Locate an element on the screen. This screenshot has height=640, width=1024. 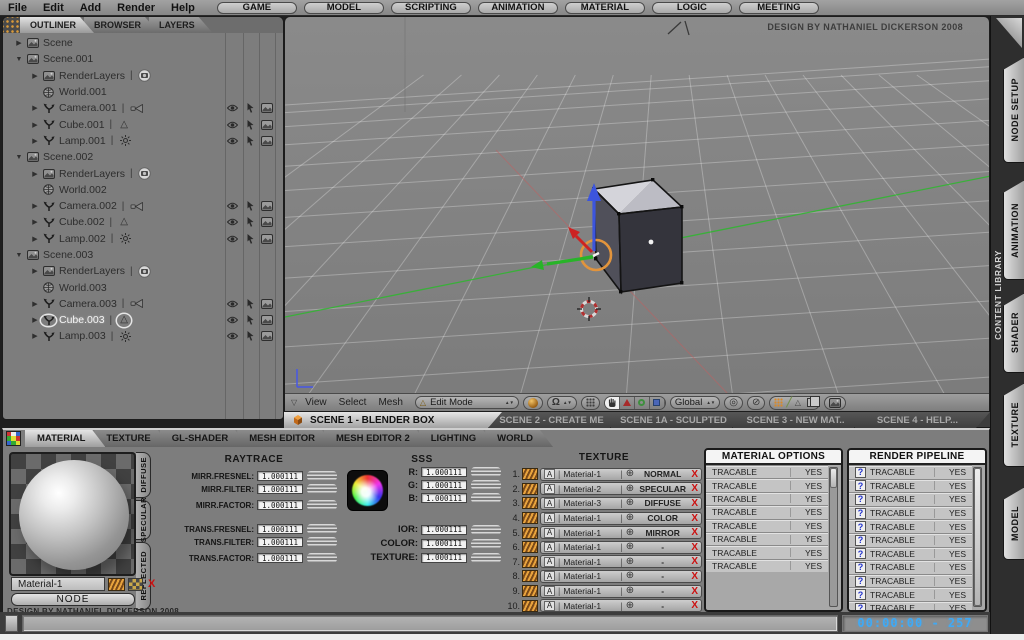
outliner-tab-browser: BROWSER is located at coordinates (121, 25).